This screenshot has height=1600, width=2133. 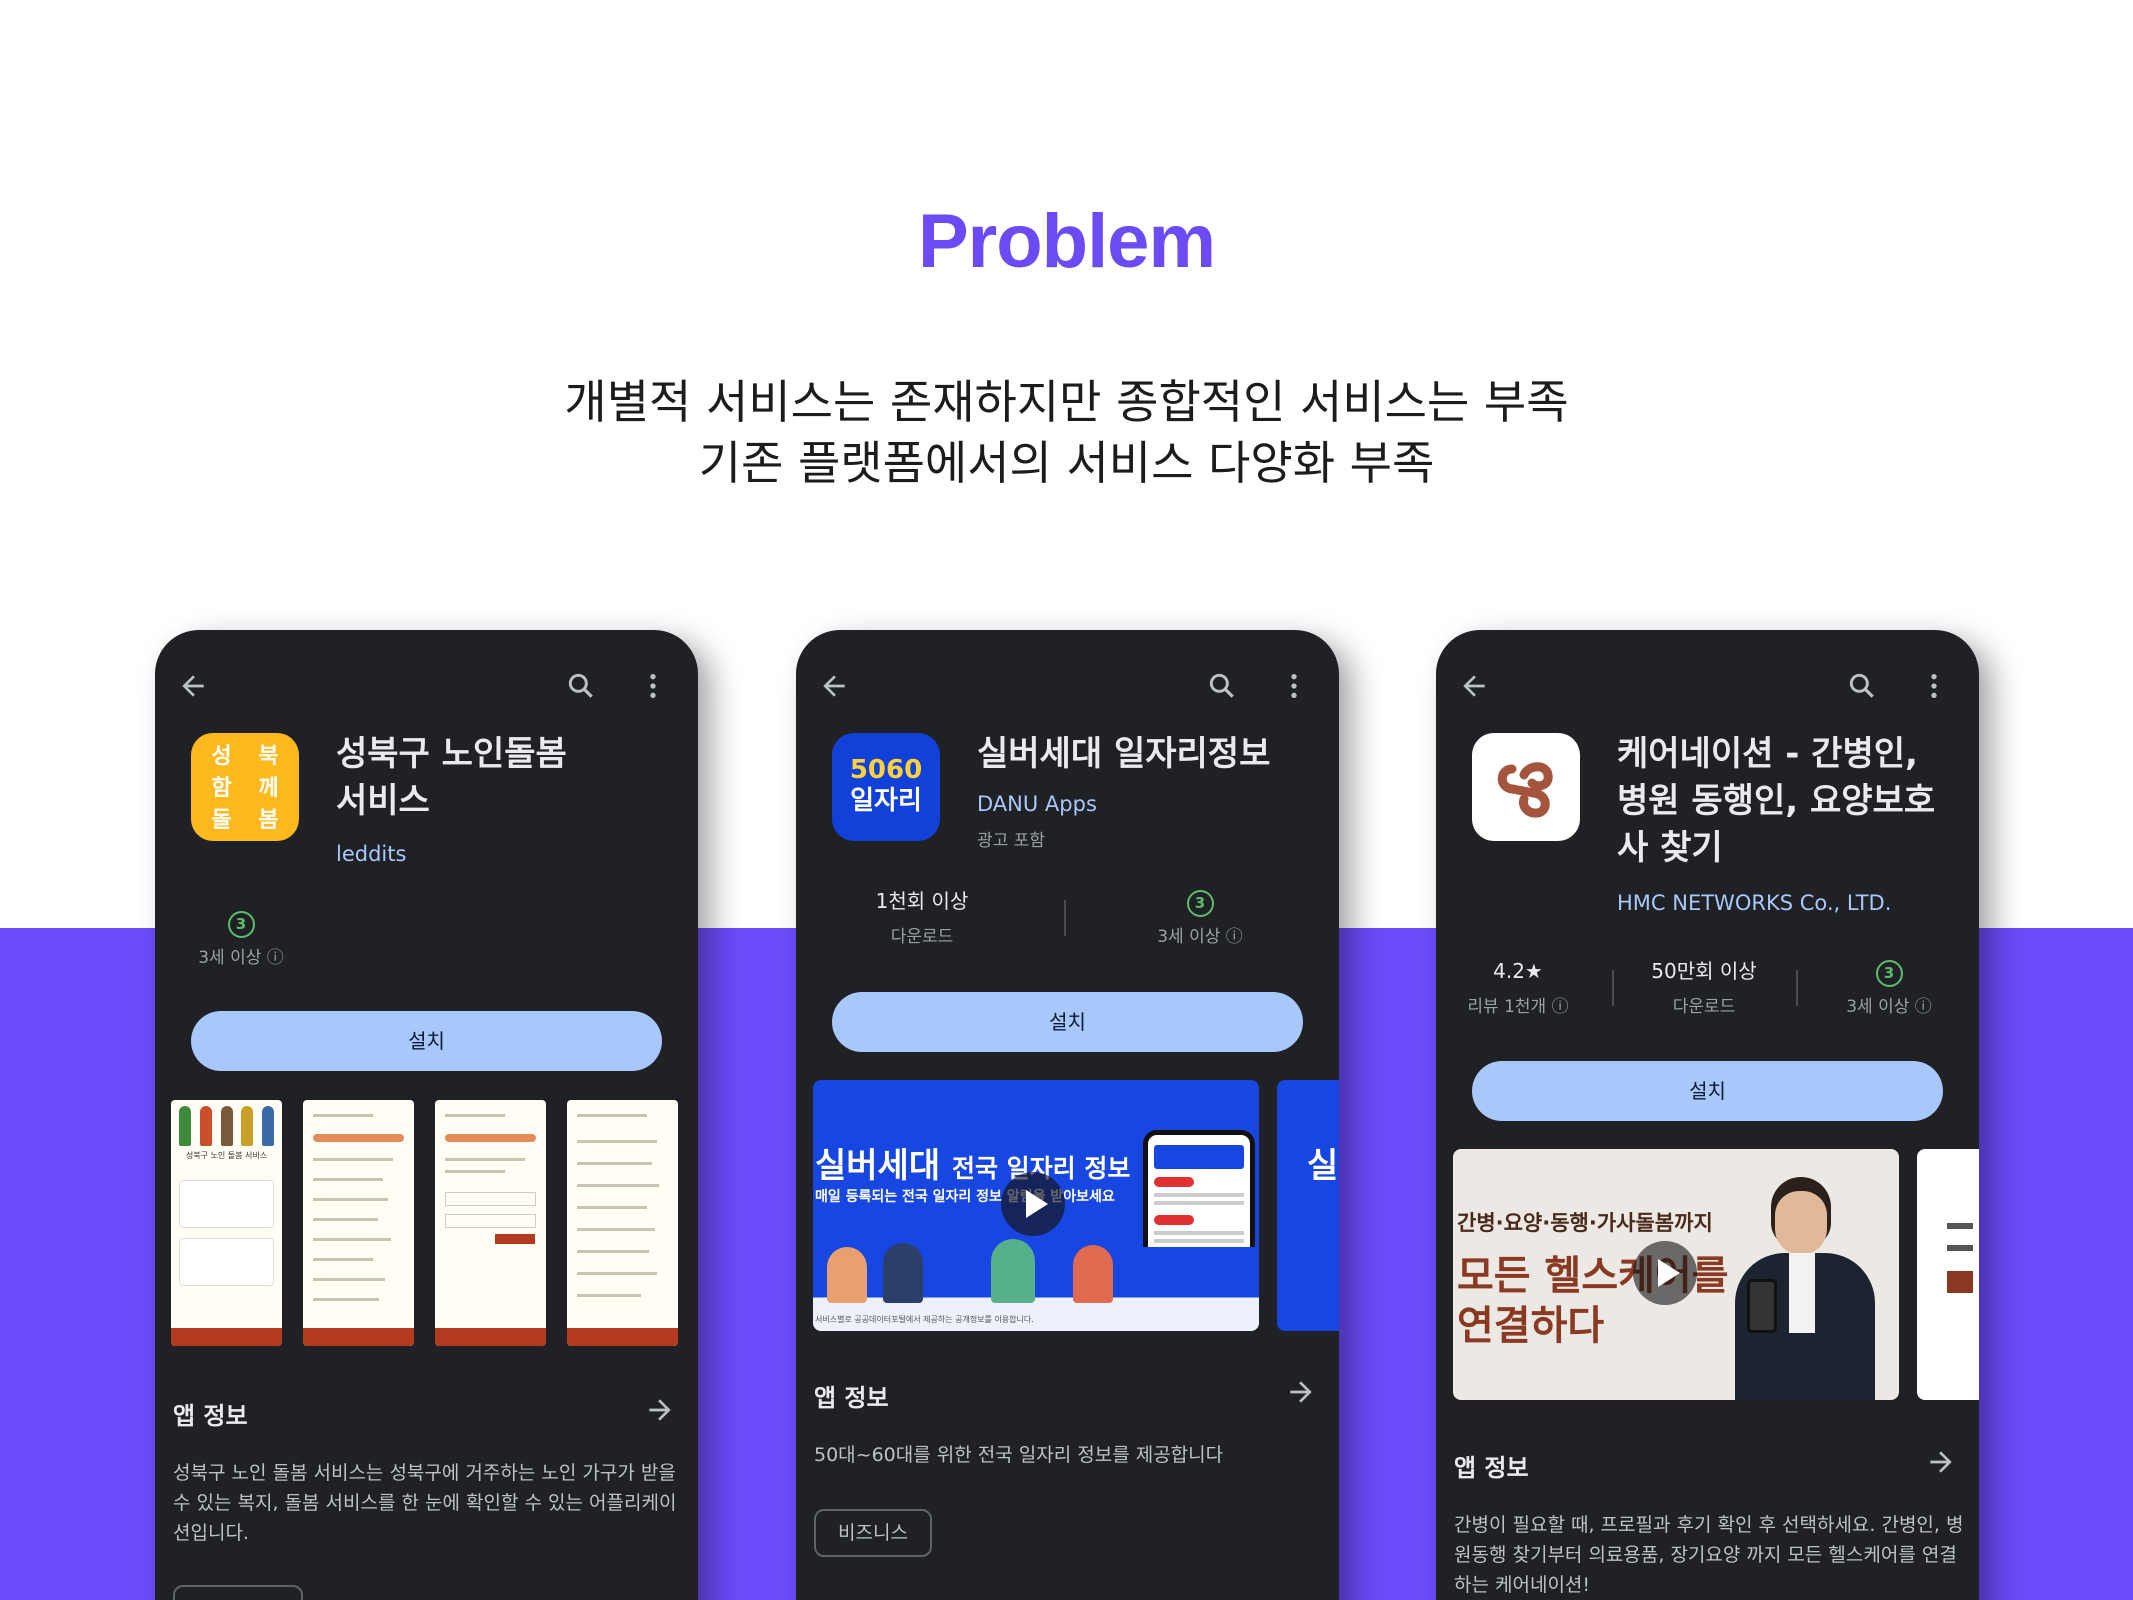 What do you see at coordinates (451, 777) in the screenshot?
I see `app-name: 성북구 노인돌봄 서비스` at bounding box center [451, 777].